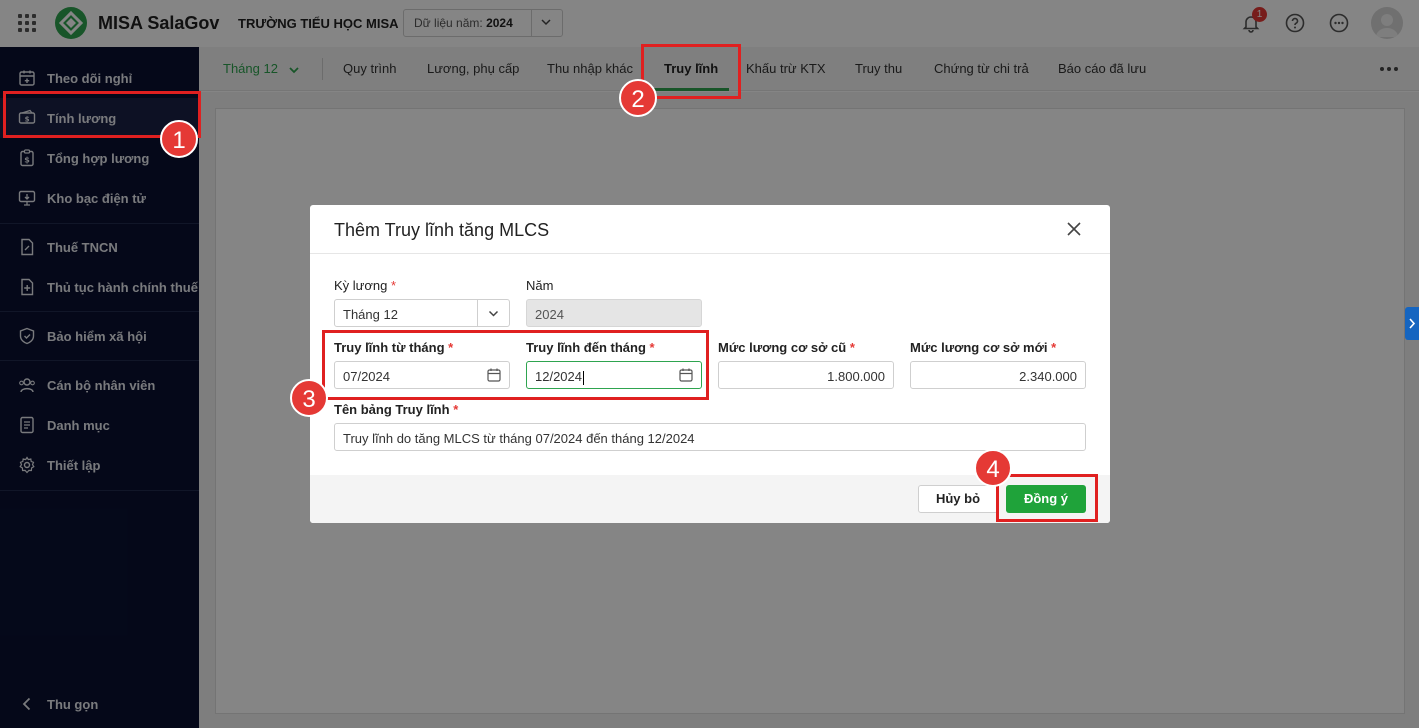  I want to click on nam-label: Năm, so click(540, 285).